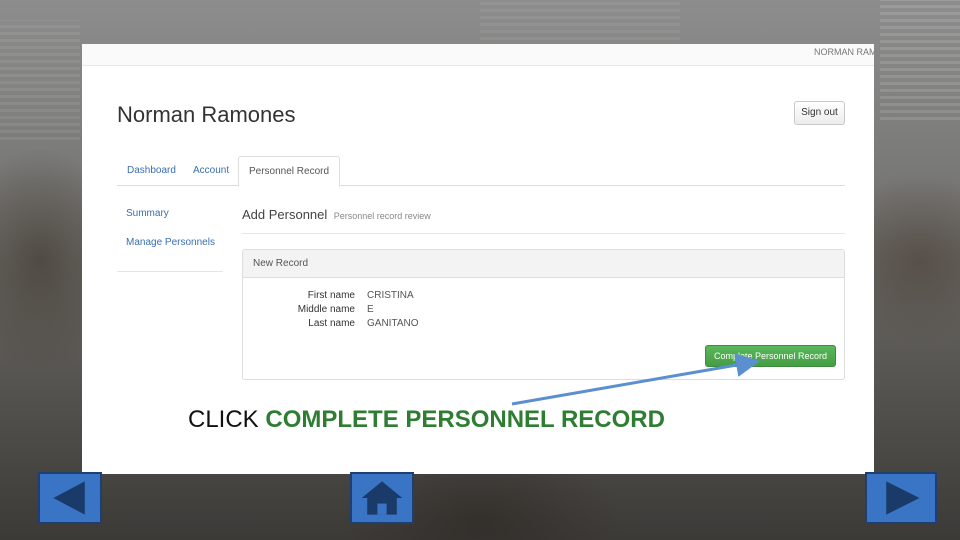 Image resolution: width=960 pixels, height=540 pixels. What do you see at coordinates (543, 220) in the screenshot?
I see `section-header: Add Personnel Personnel record review` at bounding box center [543, 220].